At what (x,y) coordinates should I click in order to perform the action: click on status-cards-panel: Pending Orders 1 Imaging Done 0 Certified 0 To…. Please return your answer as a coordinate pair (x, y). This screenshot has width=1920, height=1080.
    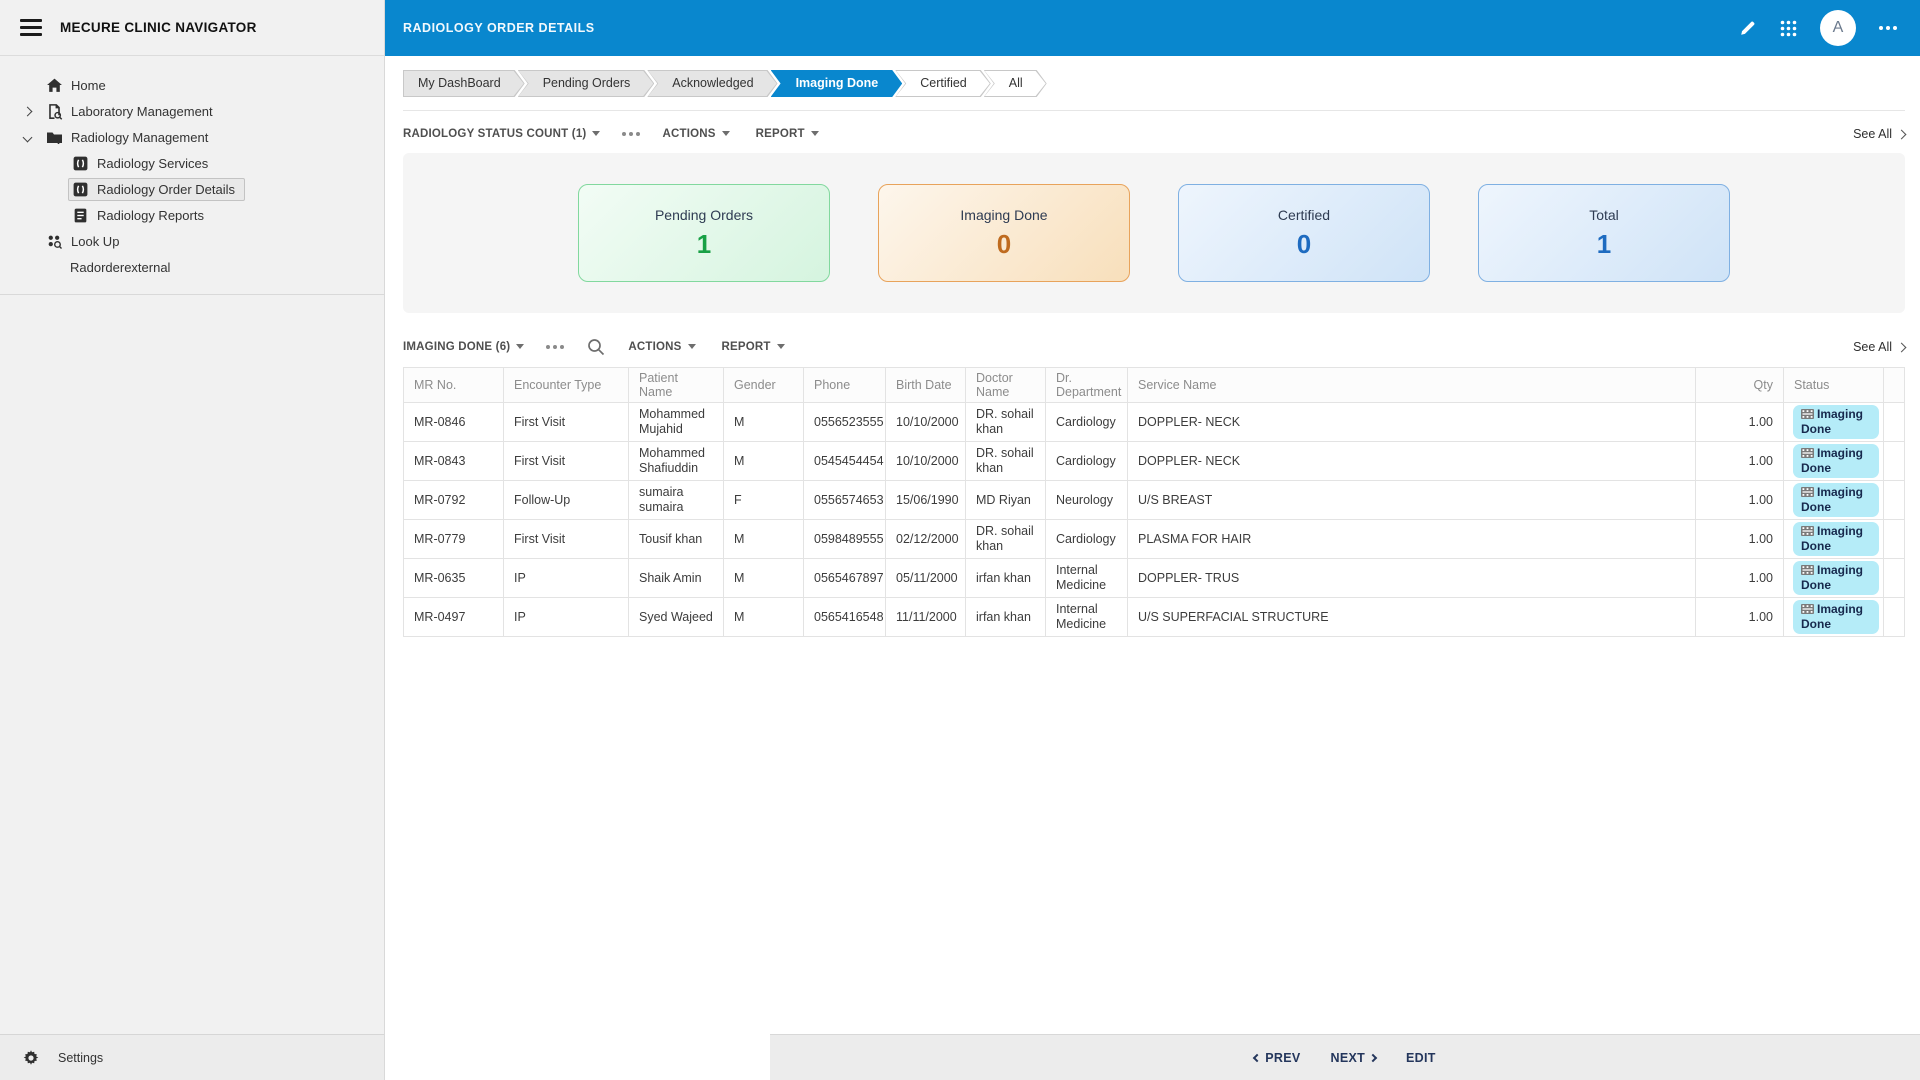
    Looking at the image, I should click on (1154, 233).